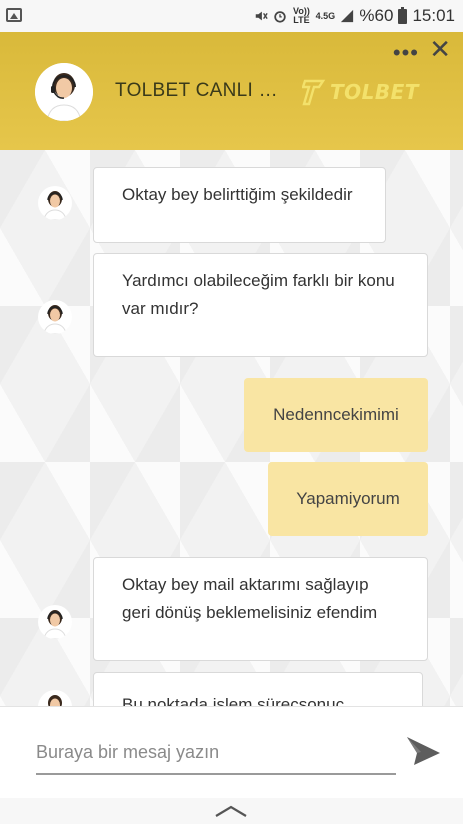 This screenshot has width=463, height=824. Describe the element at coordinates (301, 15) in the screenshot. I see `volte-indicator: Vo)) LTE` at that location.